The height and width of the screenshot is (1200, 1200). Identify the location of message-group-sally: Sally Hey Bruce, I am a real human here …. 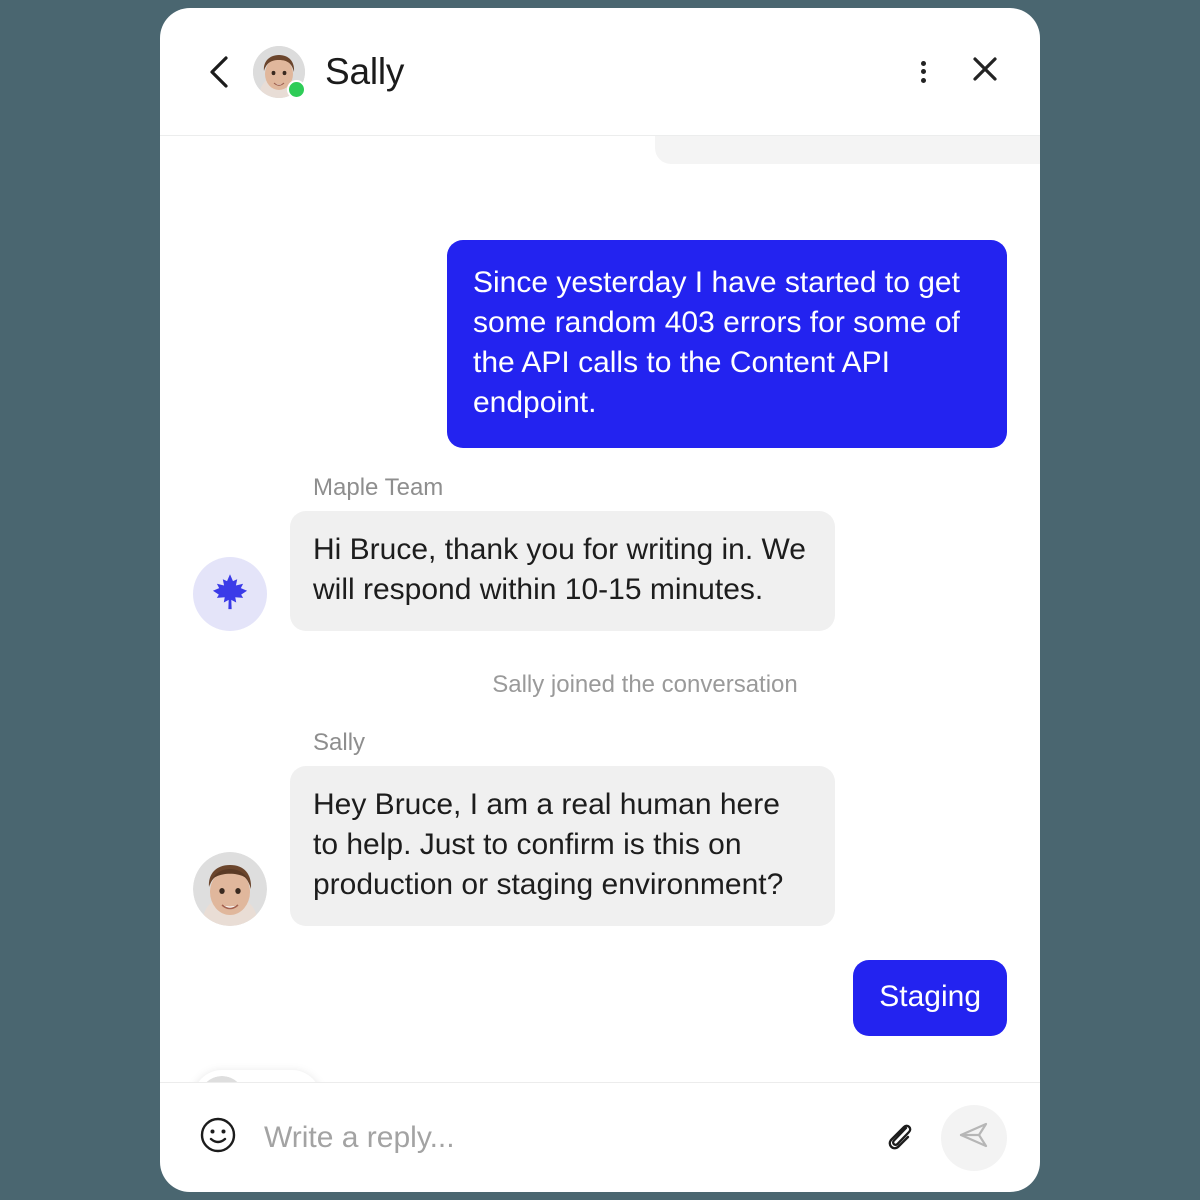
(600, 827).